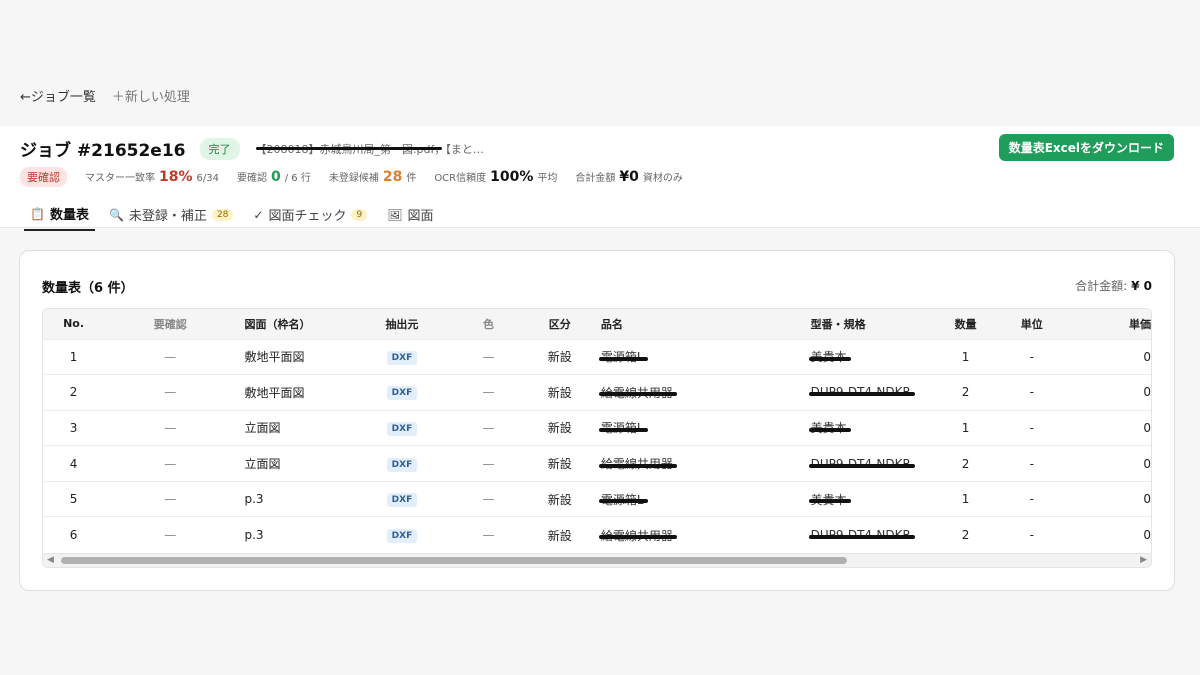 The image size is (1200, 675). What do you see at coordinates (628, 177) in the screenshot?
I see `stat-total-amount: 合計金額 ¥0 資材のみ` at bounding box center [628, 177].